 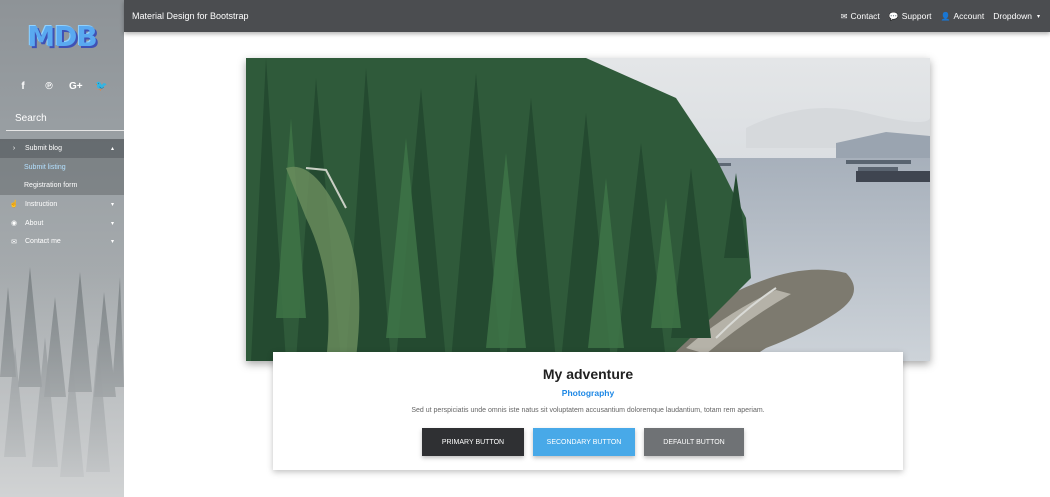 What do you see at coordinates (62, 36) in the screenshot?
I see `mdb-logo: MDB` at bounding box center [62, 36].